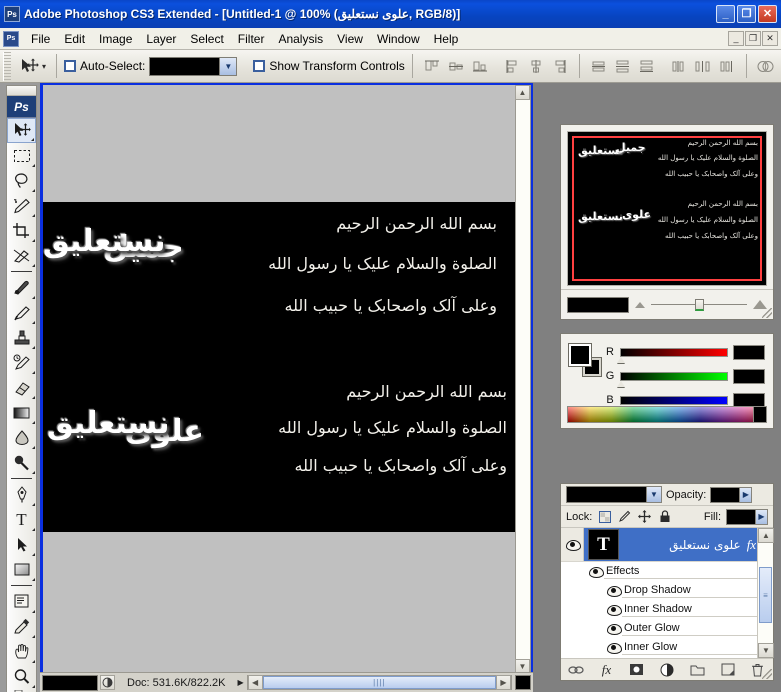 The height and width of the screenshot is (692, 781). Describe the element at coordinates (749, 376) in the screenshot. I see `channel-g-value` at that location.